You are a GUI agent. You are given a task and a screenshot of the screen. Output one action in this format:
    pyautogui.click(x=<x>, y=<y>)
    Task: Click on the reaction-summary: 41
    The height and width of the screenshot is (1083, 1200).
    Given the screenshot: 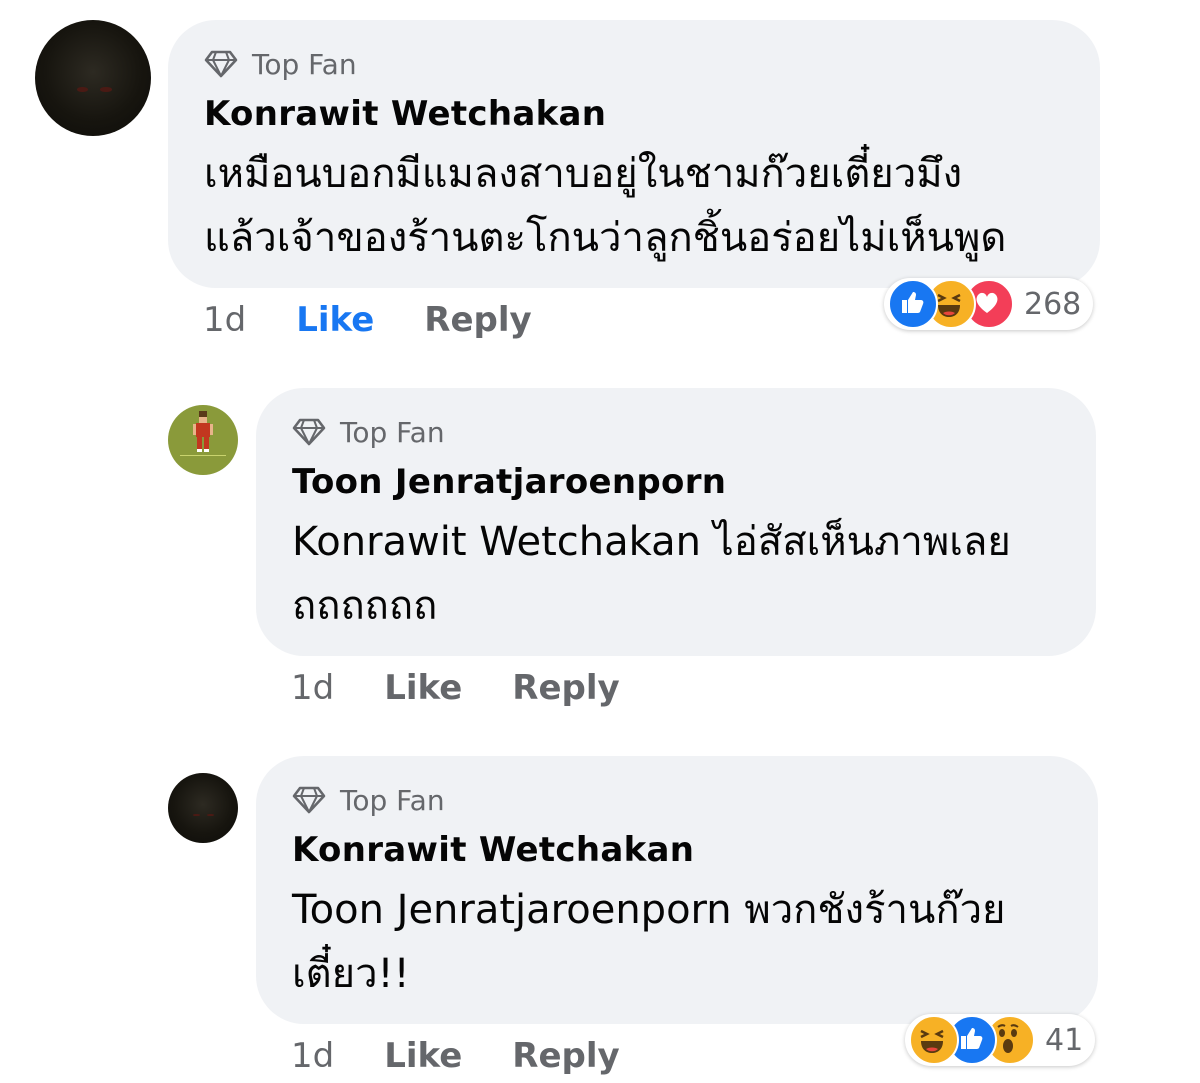 What is the action you would take?
    pyautogui.click(x=1000, y=1040)
    